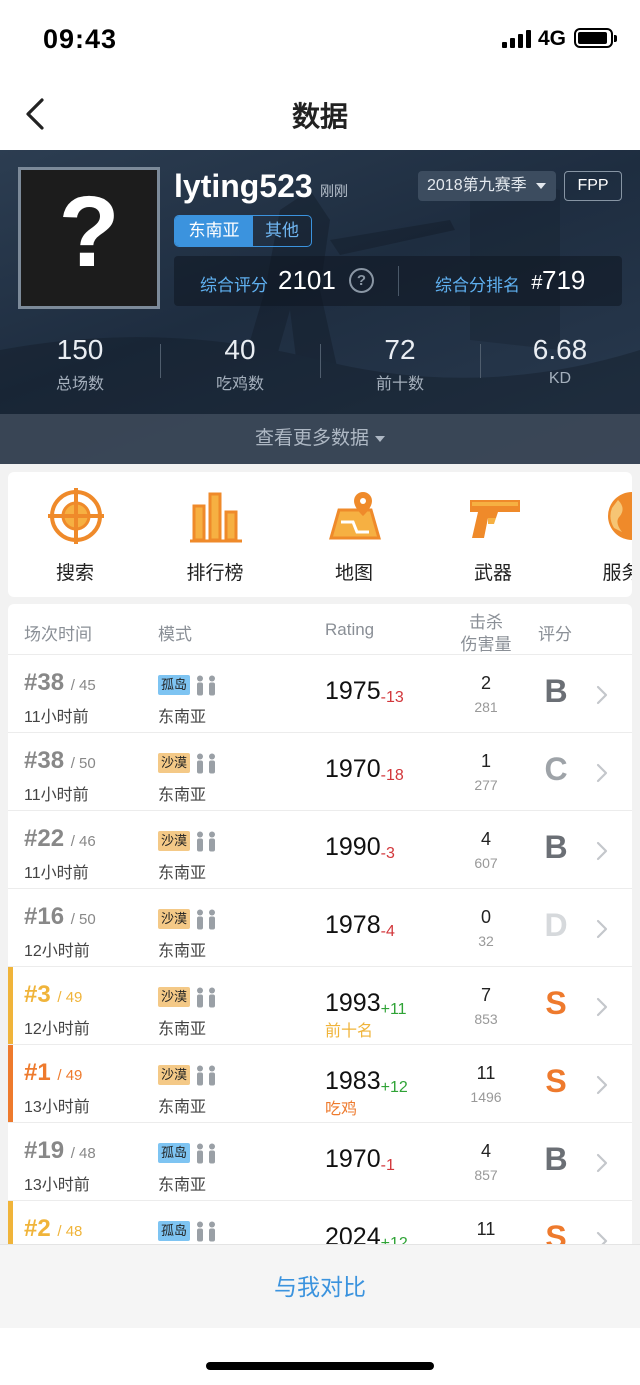 Image resolution: width=640 pixels, height=1385 pixels. I want to click on header-damage: 伤害量, so click(486, 644).